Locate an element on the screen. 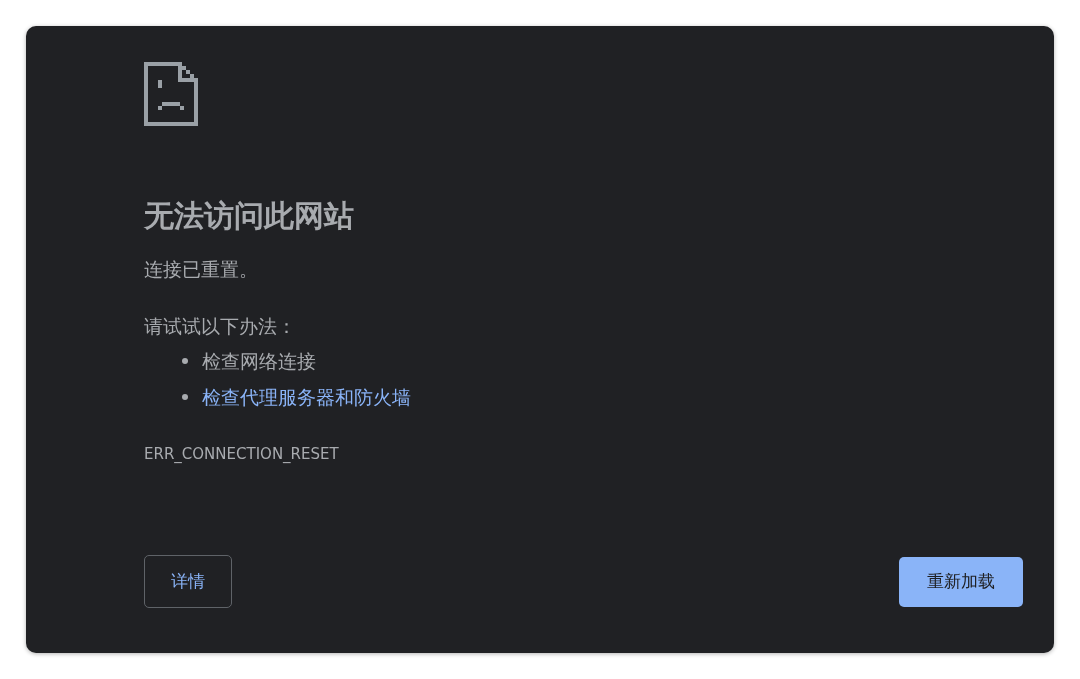 The image size is (1080, 679). error-title: 无法访问此网站 is located at coordinates (249, 216).